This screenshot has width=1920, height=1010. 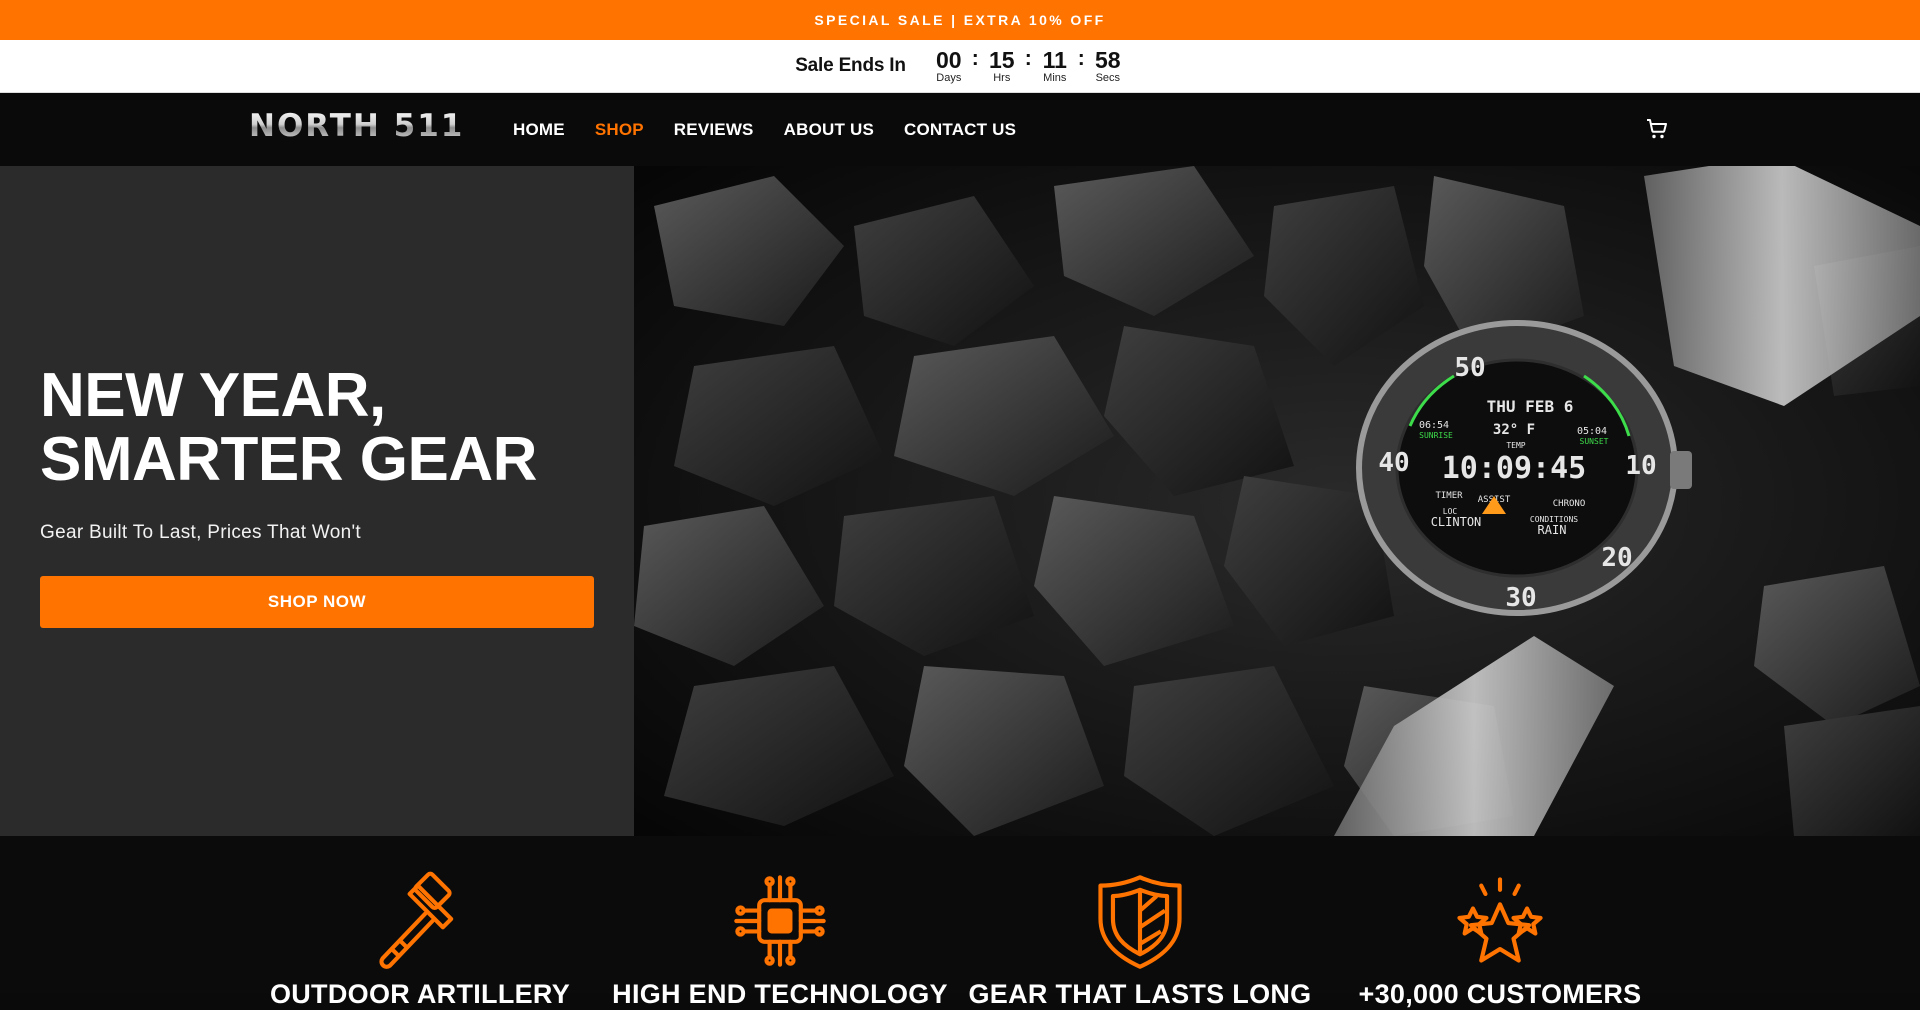 I want to click on countdown-mins-value: 11, so click(x=1054, y=59).